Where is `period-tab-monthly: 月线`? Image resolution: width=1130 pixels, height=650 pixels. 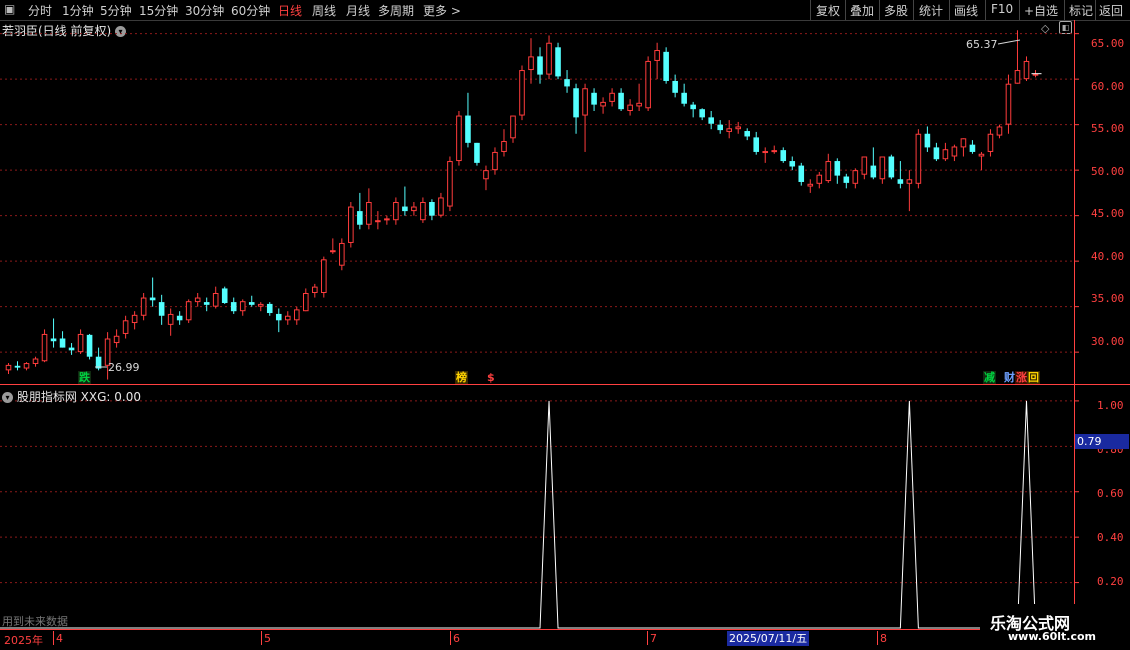 period-tab-monthly: 月线 is located at coordinates (358, 10).